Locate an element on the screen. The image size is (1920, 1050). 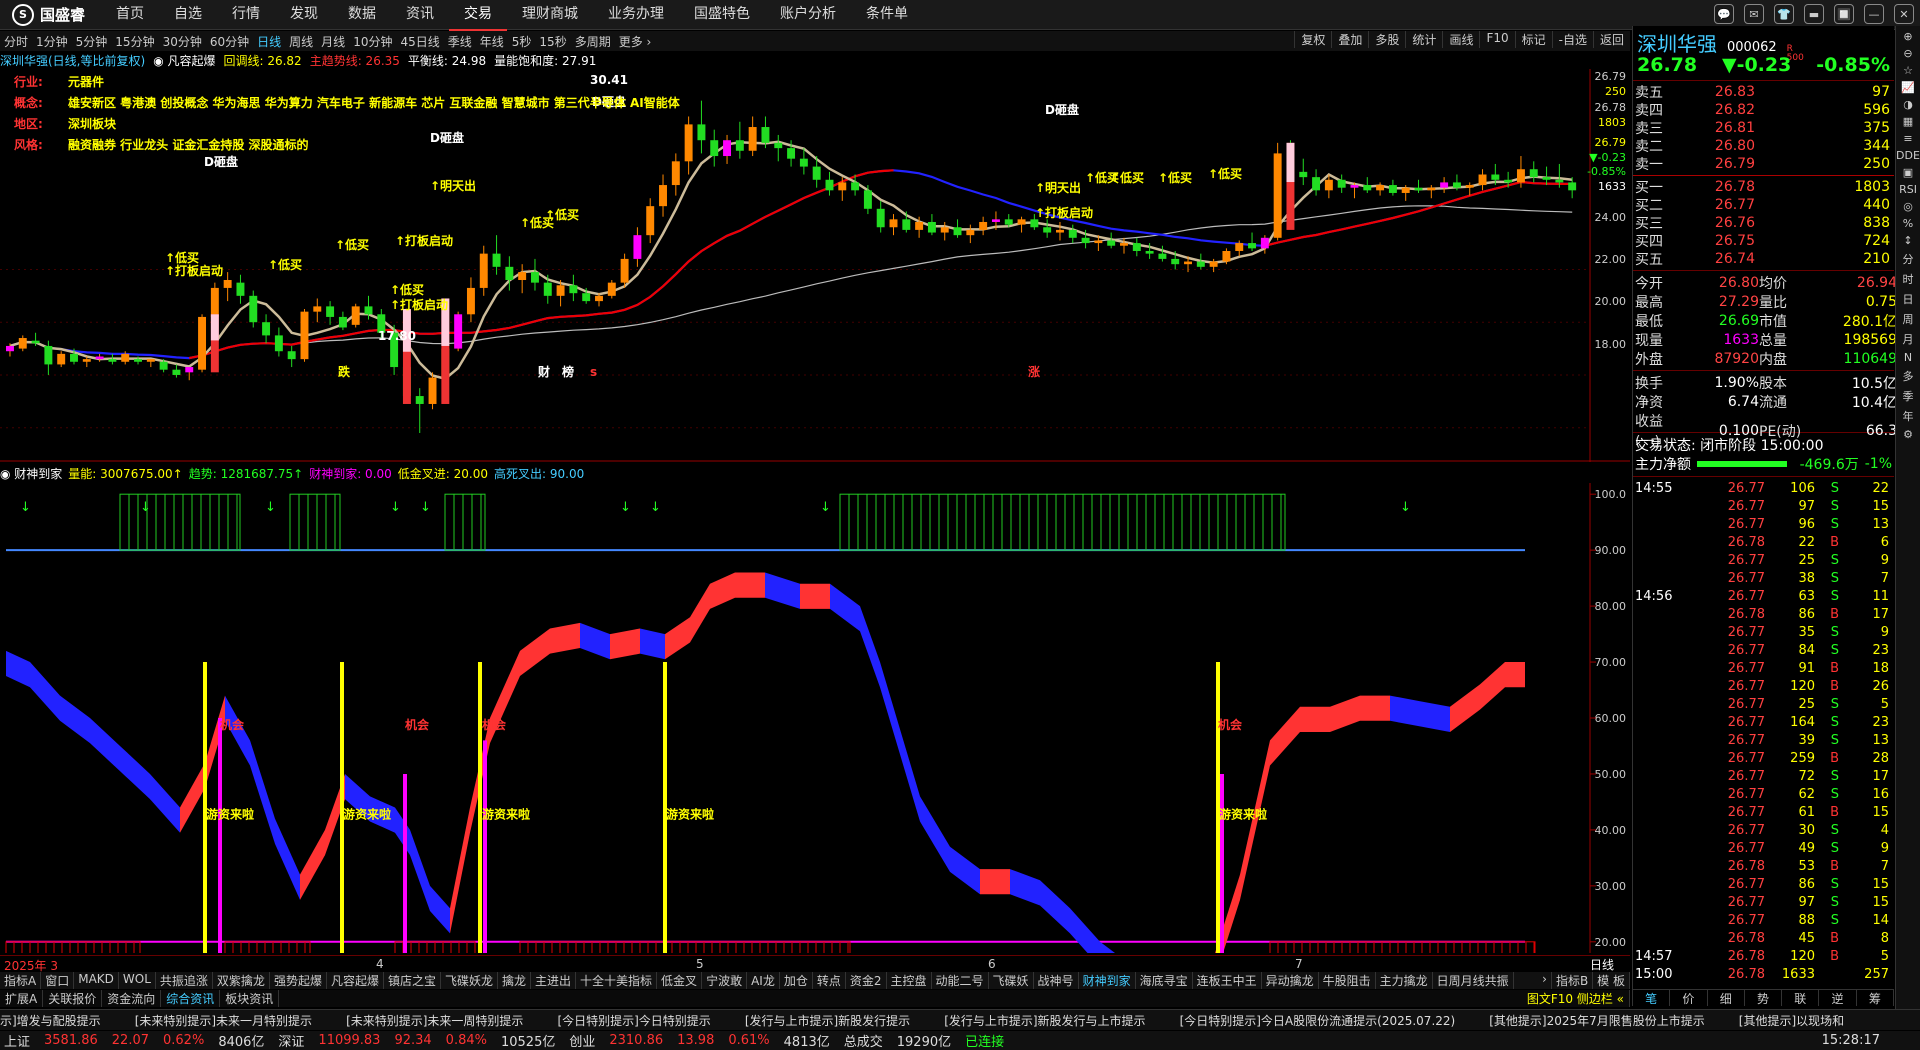
ind-tab-25: 连板王中王 is located at coordinates (1227, 980).